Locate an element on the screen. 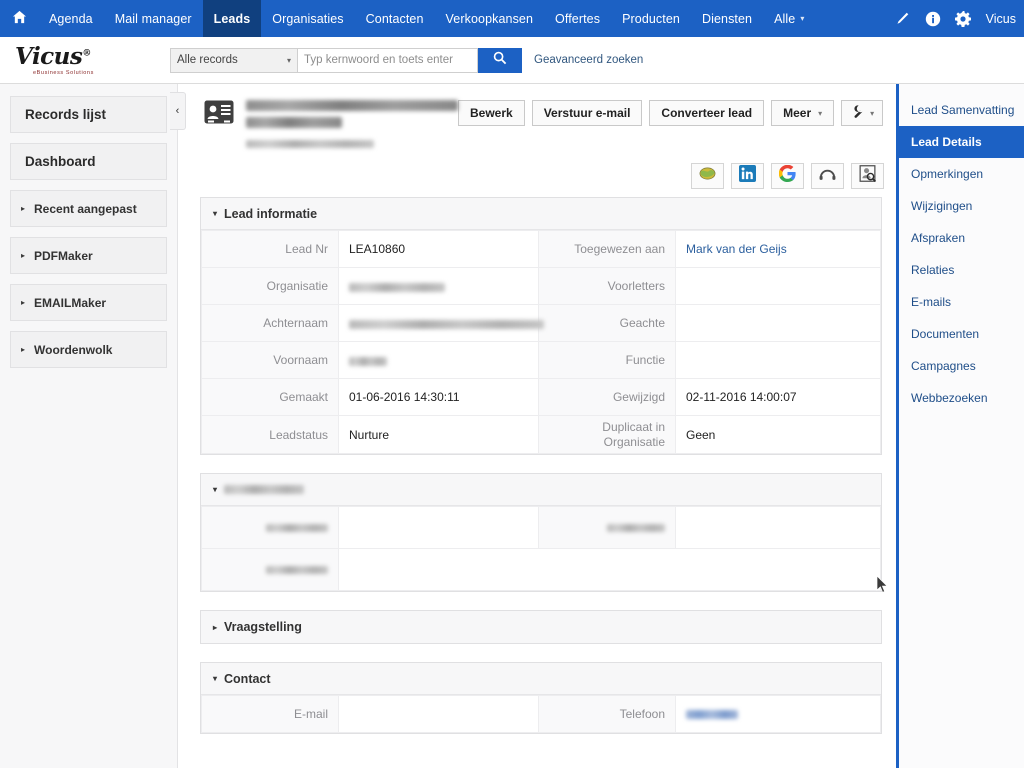 The width and height of the screenshot is (1024, 768). tab-afspraken: Afspraken is located at coordinates (961, 238).